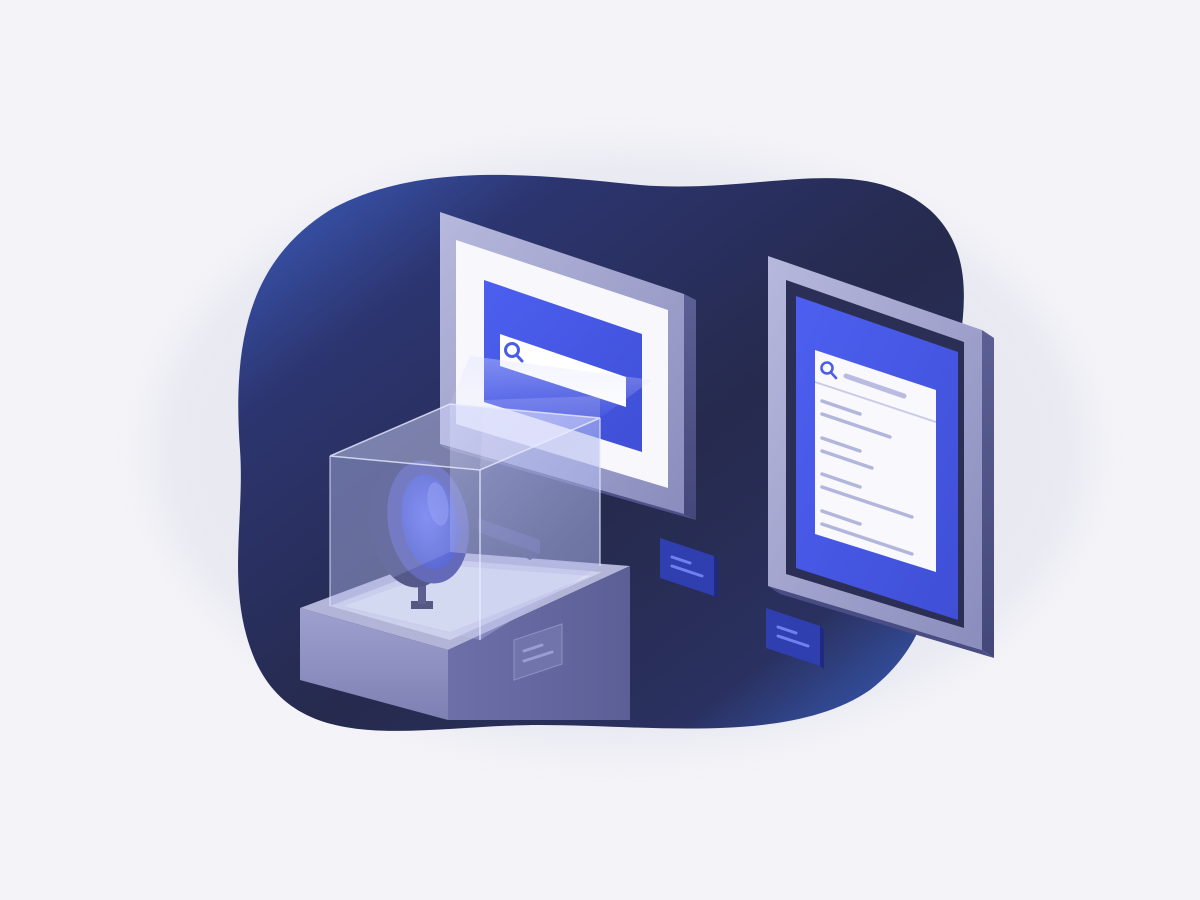 The width and height of the screenshot is (1200, 900). I want to click on search-monitor-side, so click(690, 407).